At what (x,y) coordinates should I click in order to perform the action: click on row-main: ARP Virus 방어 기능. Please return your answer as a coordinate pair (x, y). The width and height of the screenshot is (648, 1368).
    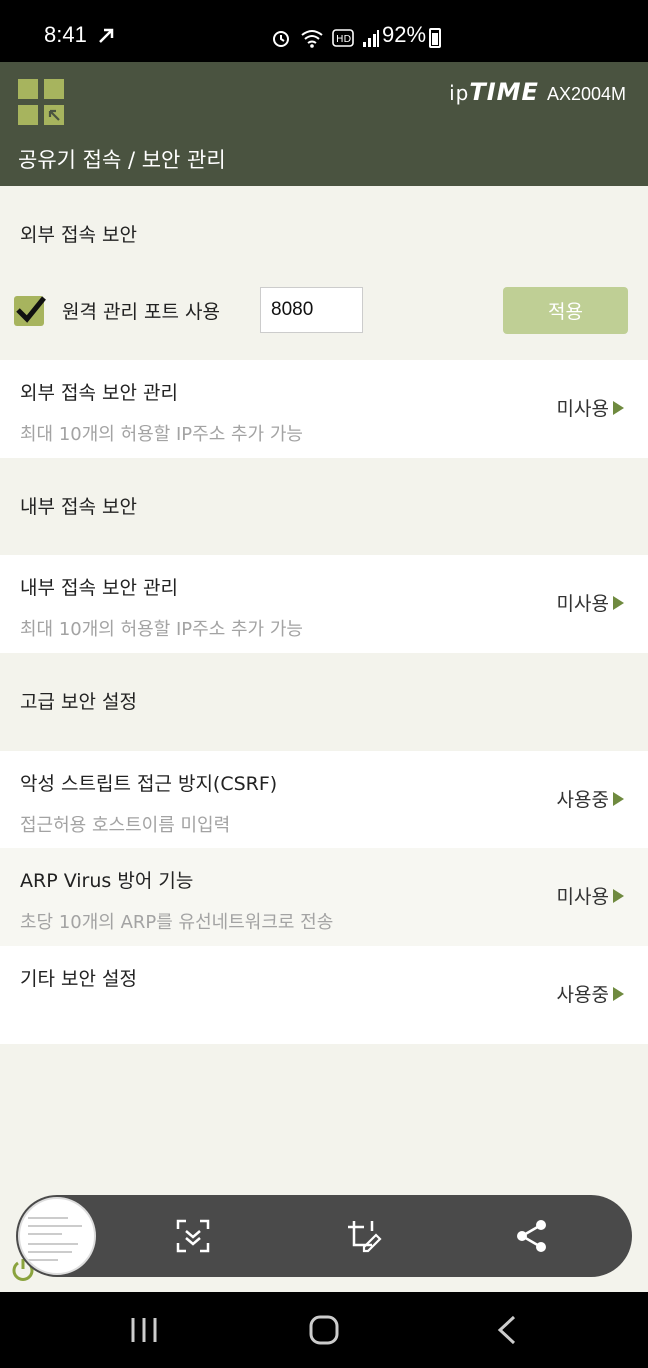
    Looking at the image, I should click on (107, 881).